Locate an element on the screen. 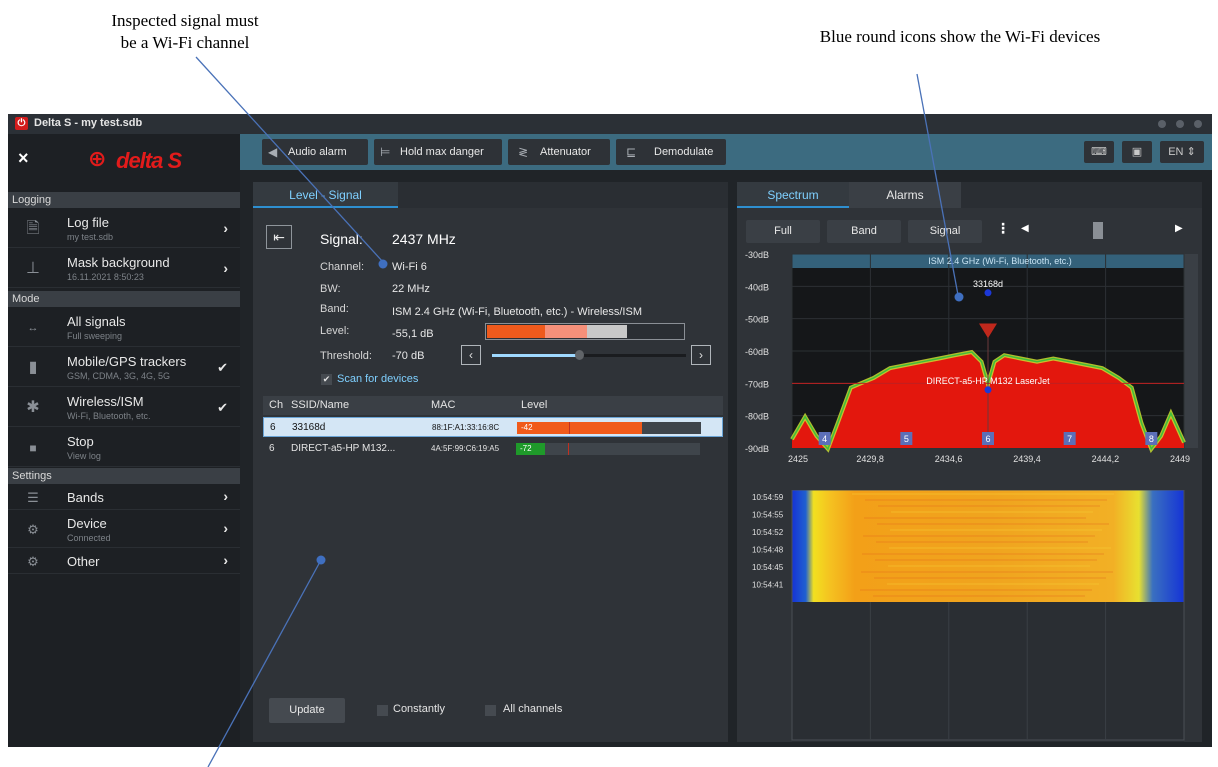  device-marker is located at coordinates (988, 390).